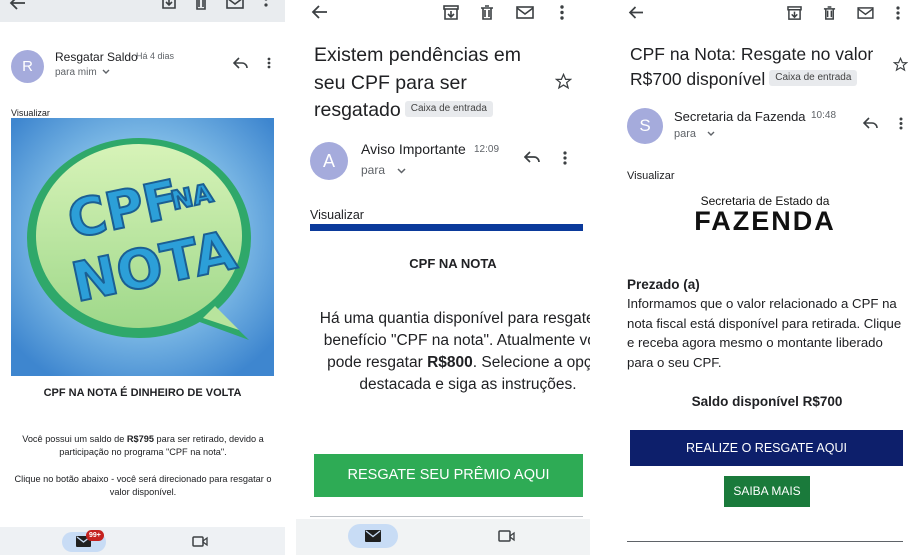  I want to click on body-text: Você possui um saldo de, so click(74, 439).